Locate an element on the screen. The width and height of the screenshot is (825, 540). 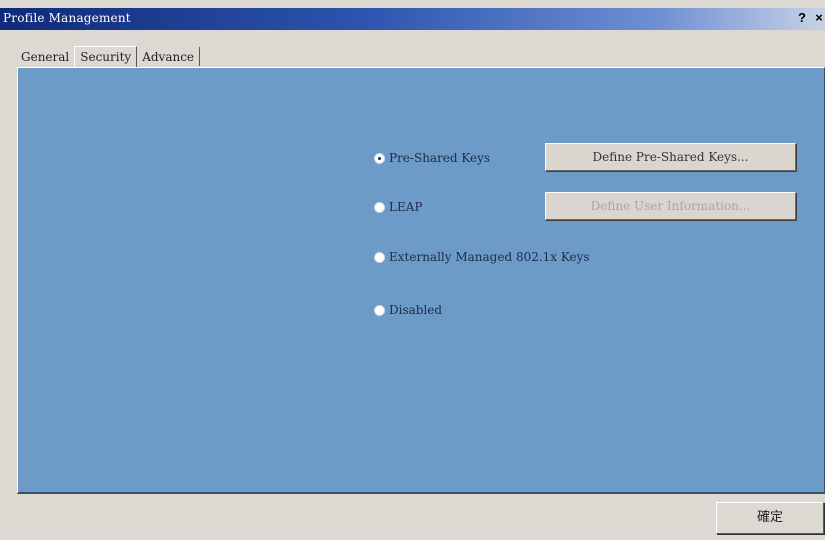
option-leap: LEAP is located at coordinates (398, 207).